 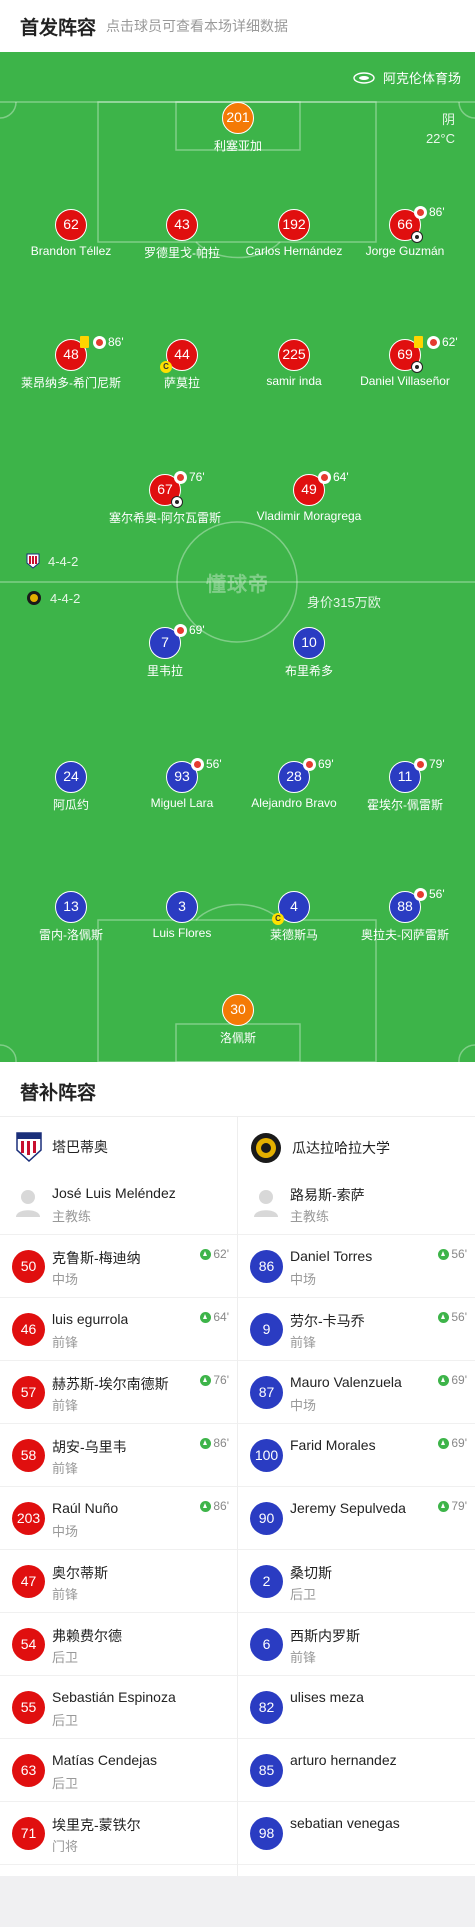 What do you see at coordinates (356, 1644) in the screenshot?
I see `sub-player-row: 6 西斯内罗斯 前锋` at bounding box center [356, 1644].